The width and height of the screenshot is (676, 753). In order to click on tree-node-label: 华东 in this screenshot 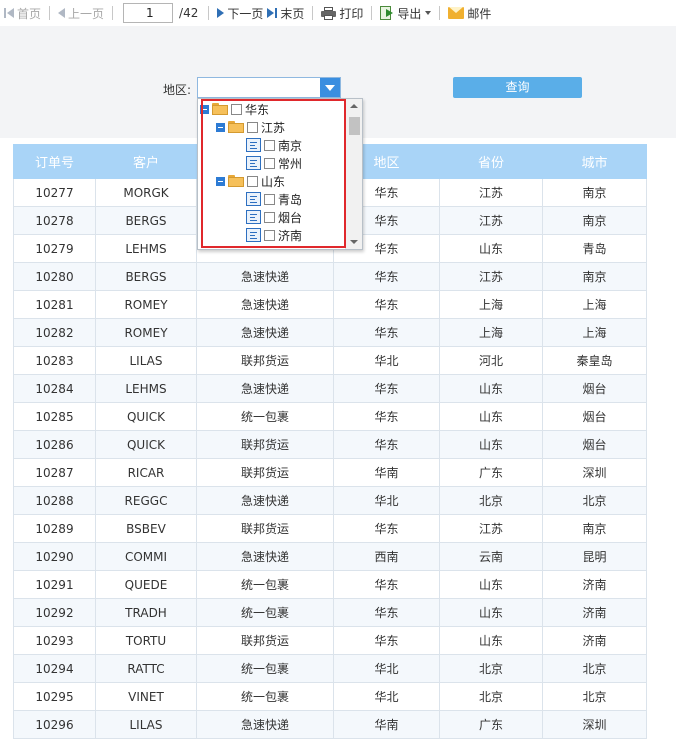, I will do `click(257, 109)`.